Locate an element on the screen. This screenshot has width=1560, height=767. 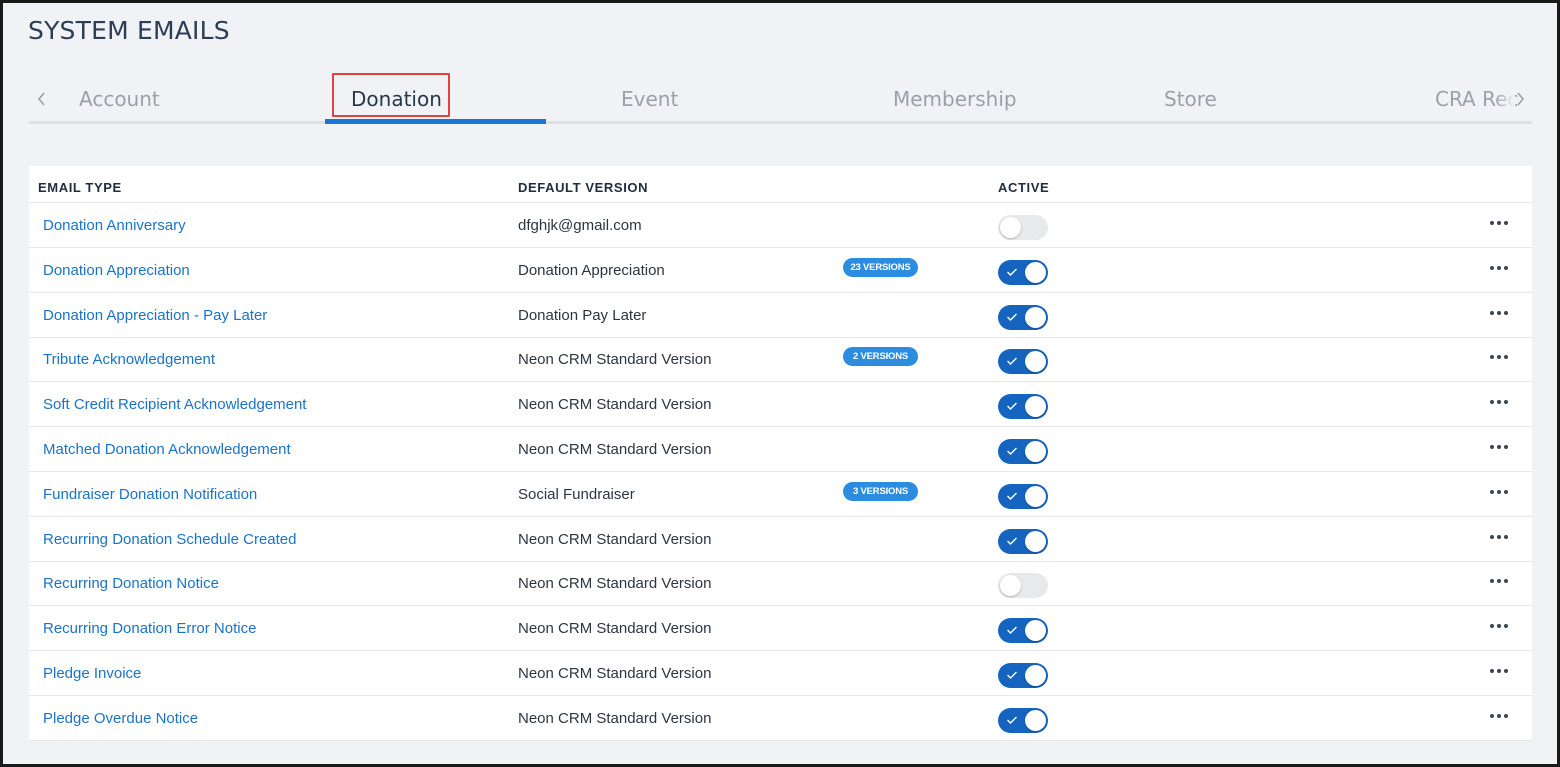
default-version-text: Donation Appreciation is located at coordinates (591, 270).